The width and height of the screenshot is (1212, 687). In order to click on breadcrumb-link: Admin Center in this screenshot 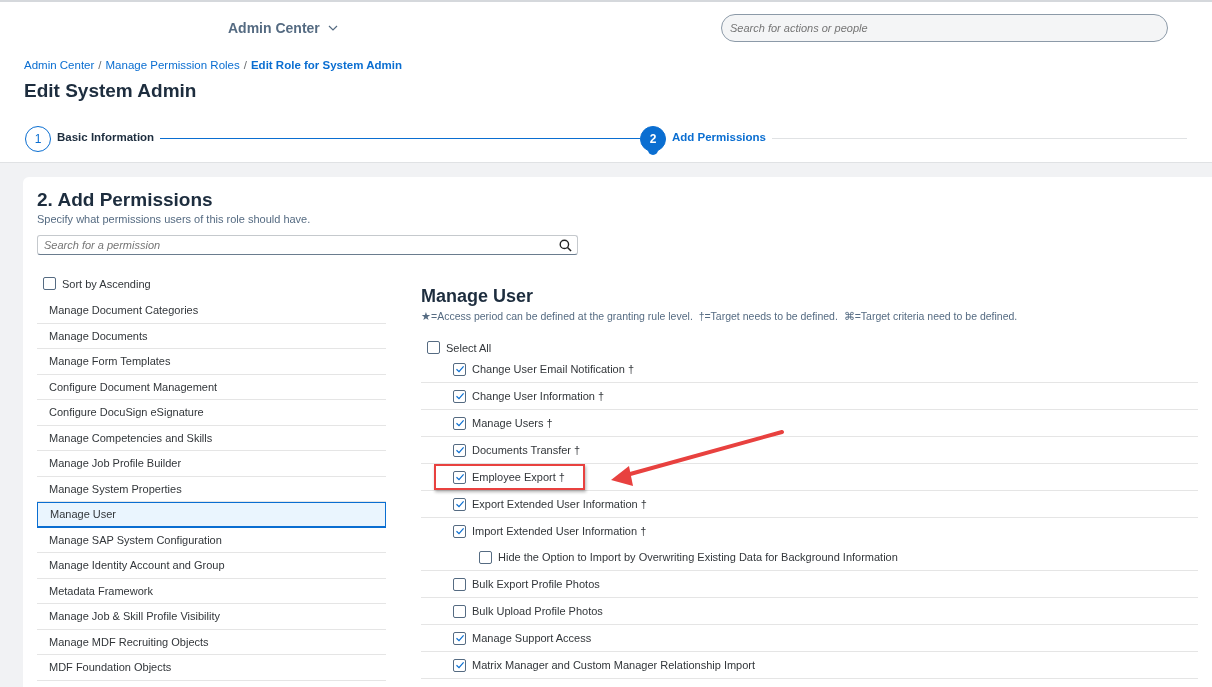, I will do `click(59, 65)`.